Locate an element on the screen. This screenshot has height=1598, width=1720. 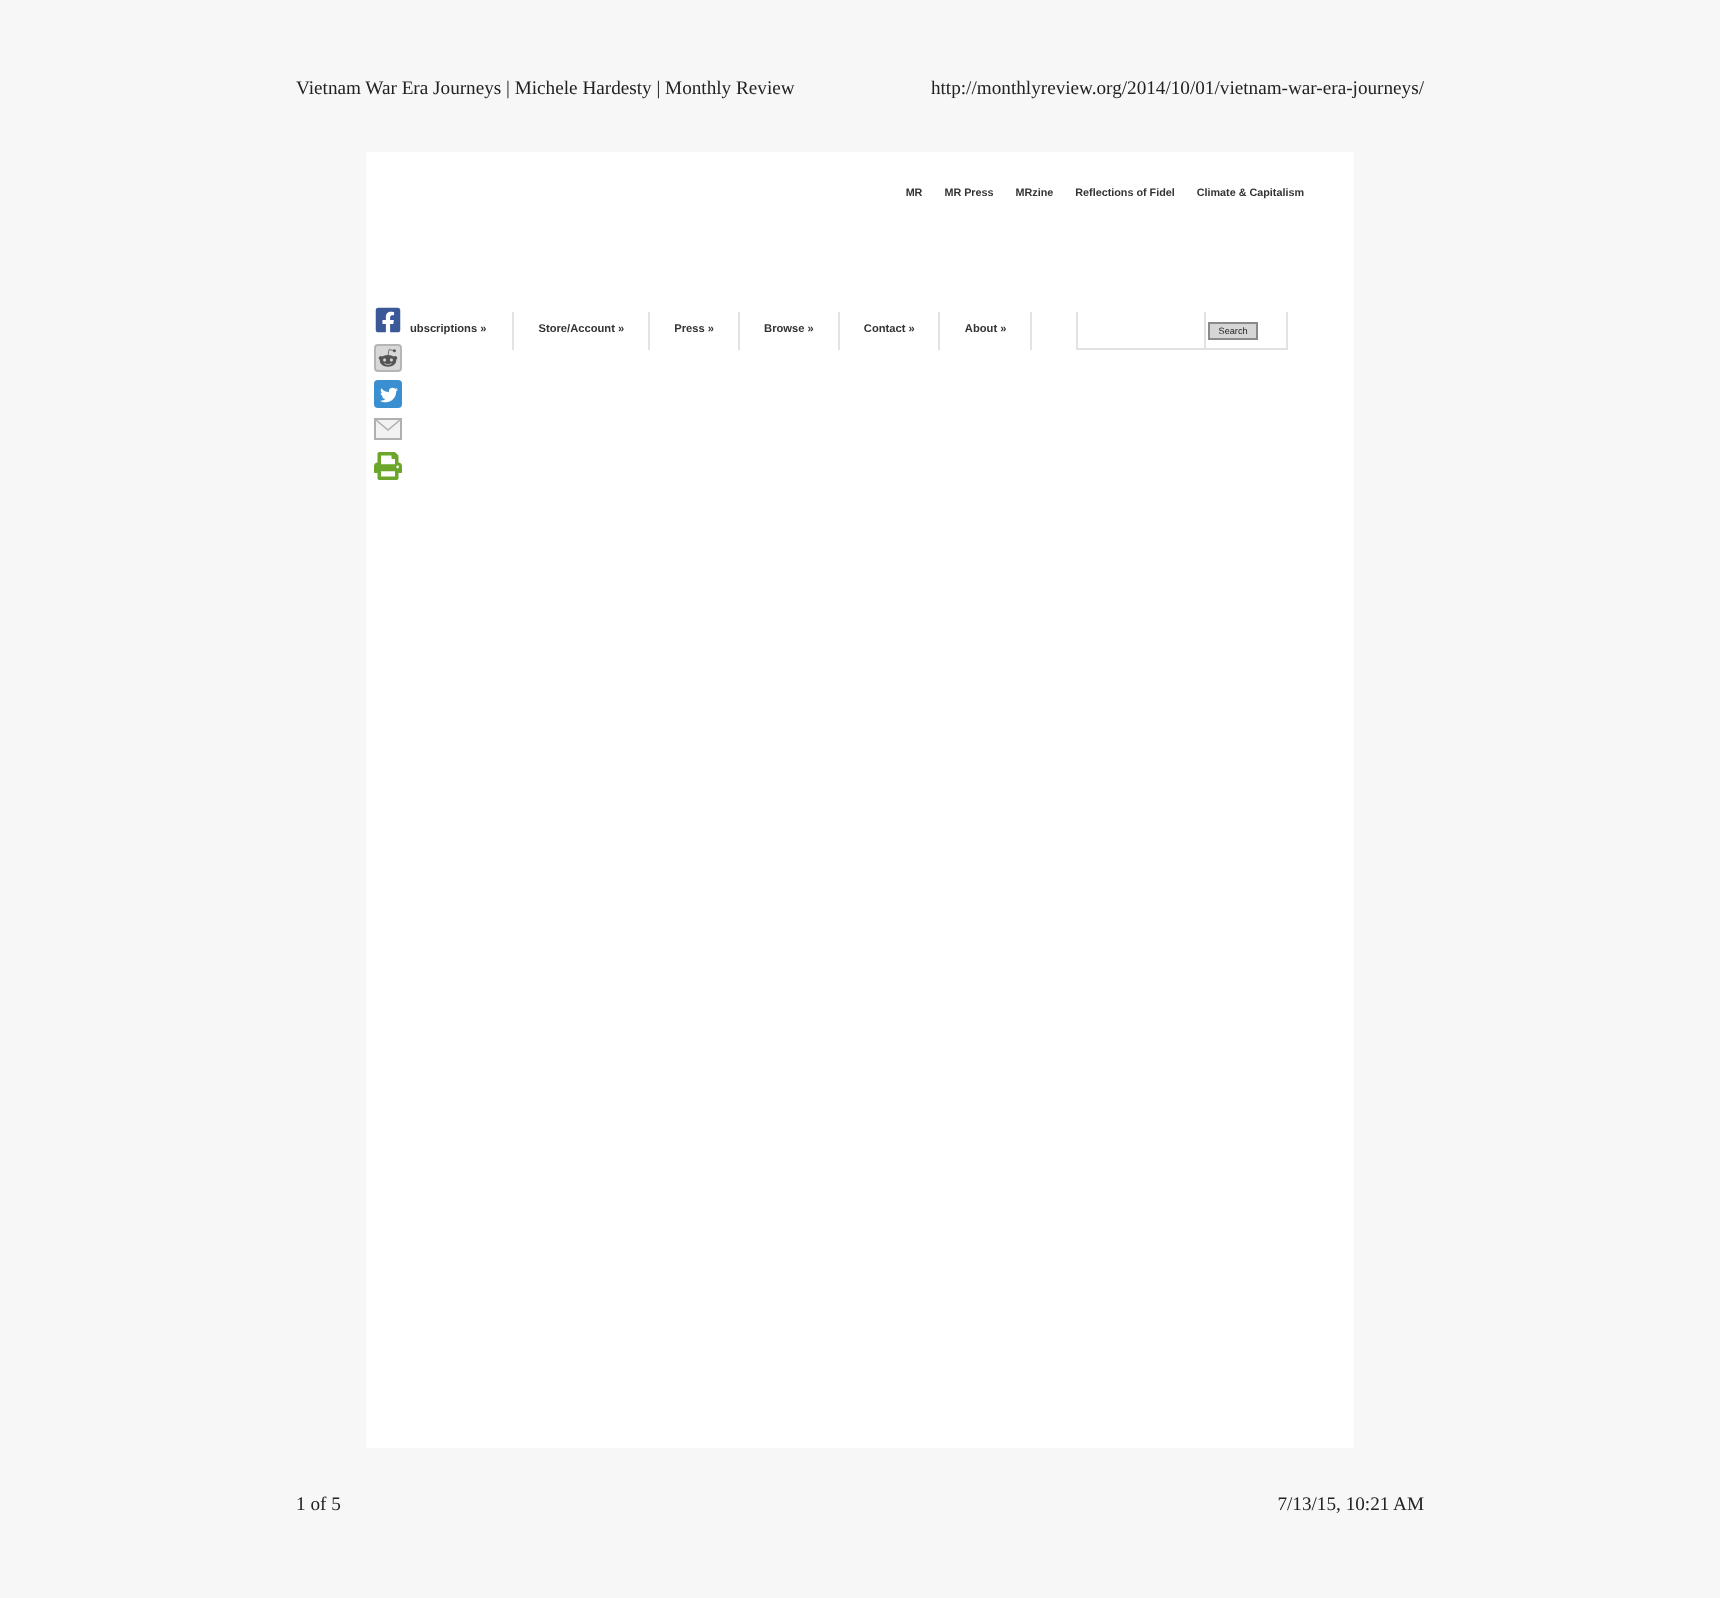
print-date: 7/13/15, 10:21 AM is located at coordinates (1350, 1506).